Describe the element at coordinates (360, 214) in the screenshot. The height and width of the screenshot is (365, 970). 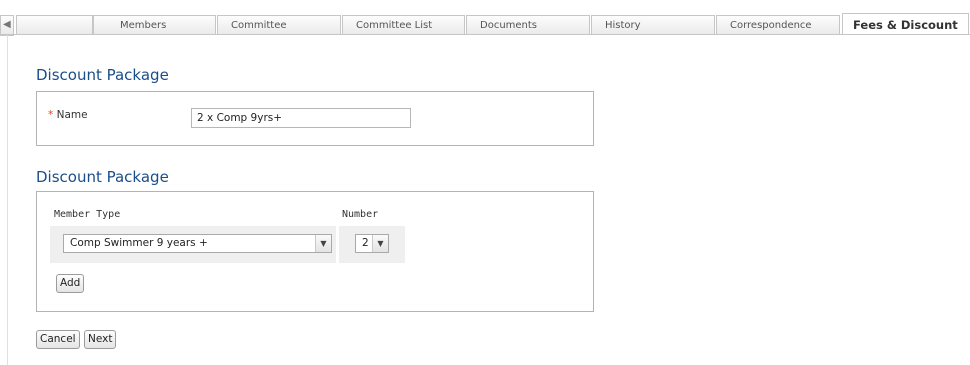
I see `number-header: Number` at that location.